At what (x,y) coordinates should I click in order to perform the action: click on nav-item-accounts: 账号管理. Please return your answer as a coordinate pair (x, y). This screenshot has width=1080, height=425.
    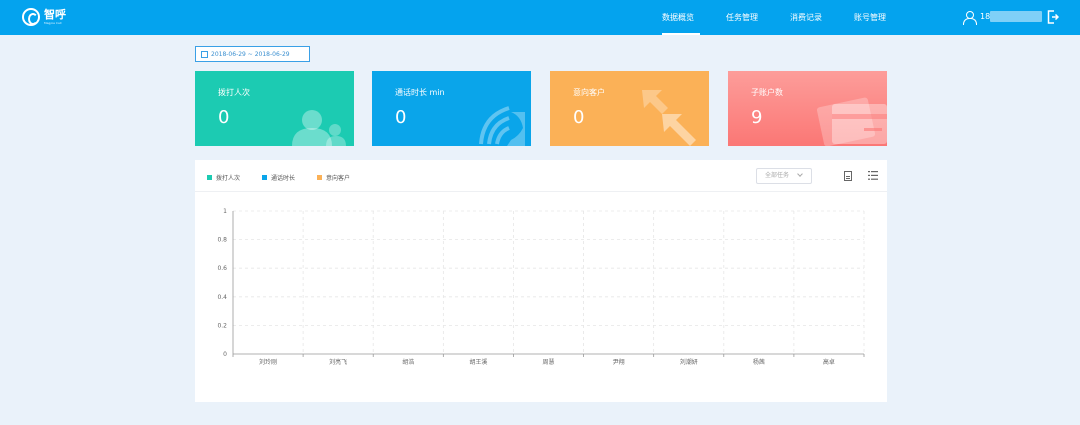
    Looking at the image, I should click on (872, 17).